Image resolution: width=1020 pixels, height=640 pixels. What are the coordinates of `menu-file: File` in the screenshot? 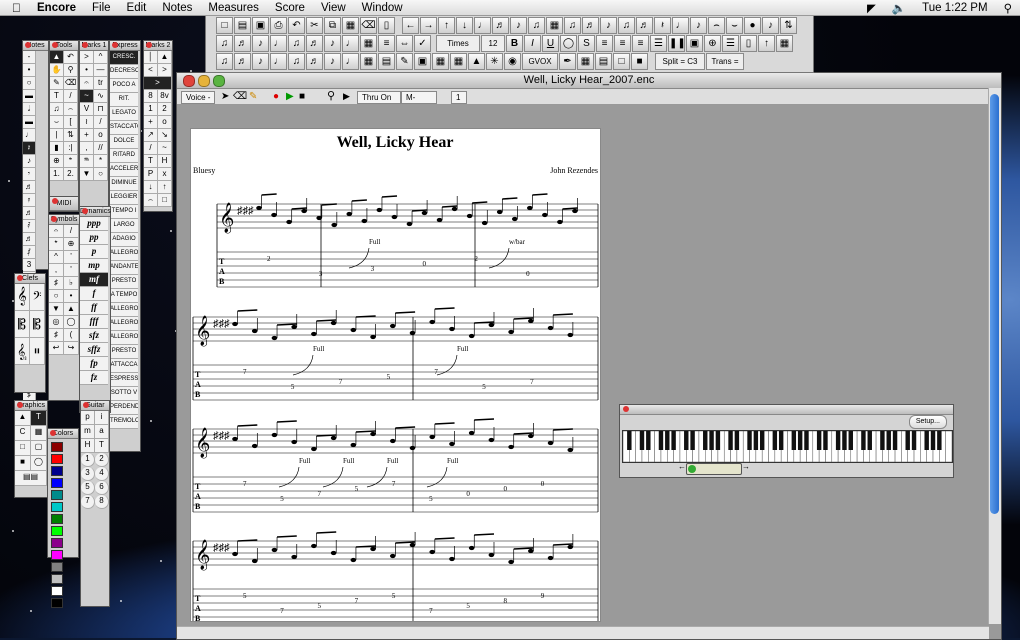 It's located at (101, 8).